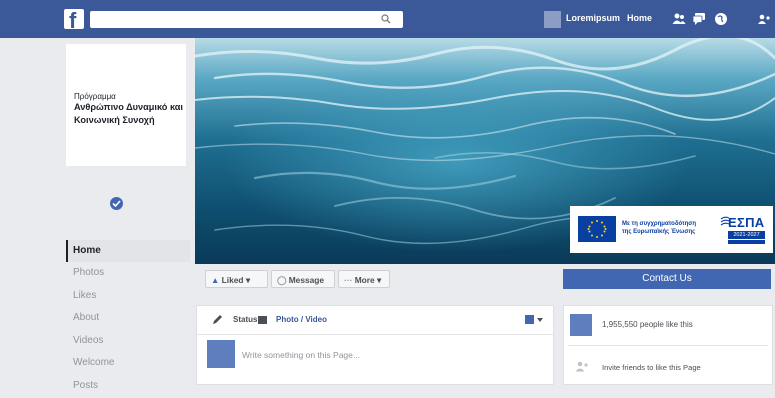 The height and width of the screenshot is (398, 775). Describe the element at coordinates (215, 280) in the screenshot. I see `thumbs-up-icon: ▲` at that location.